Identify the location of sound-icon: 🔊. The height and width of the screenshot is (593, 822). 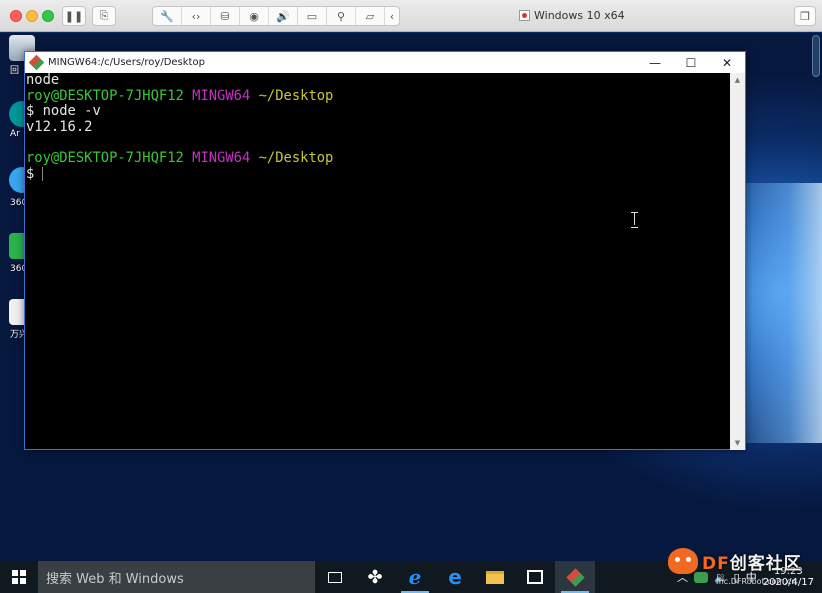
(283, 16).